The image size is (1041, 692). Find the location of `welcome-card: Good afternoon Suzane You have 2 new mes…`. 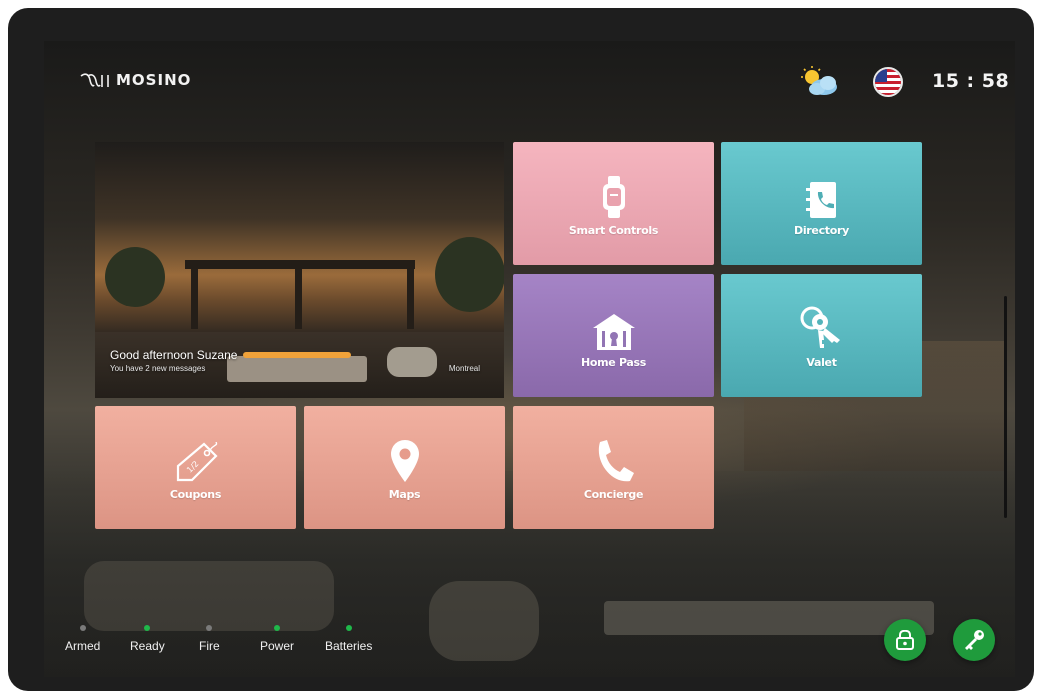

welcome-card: Good afternoon Suzane You have 2 new mes… is located at coordinates (299, 270).